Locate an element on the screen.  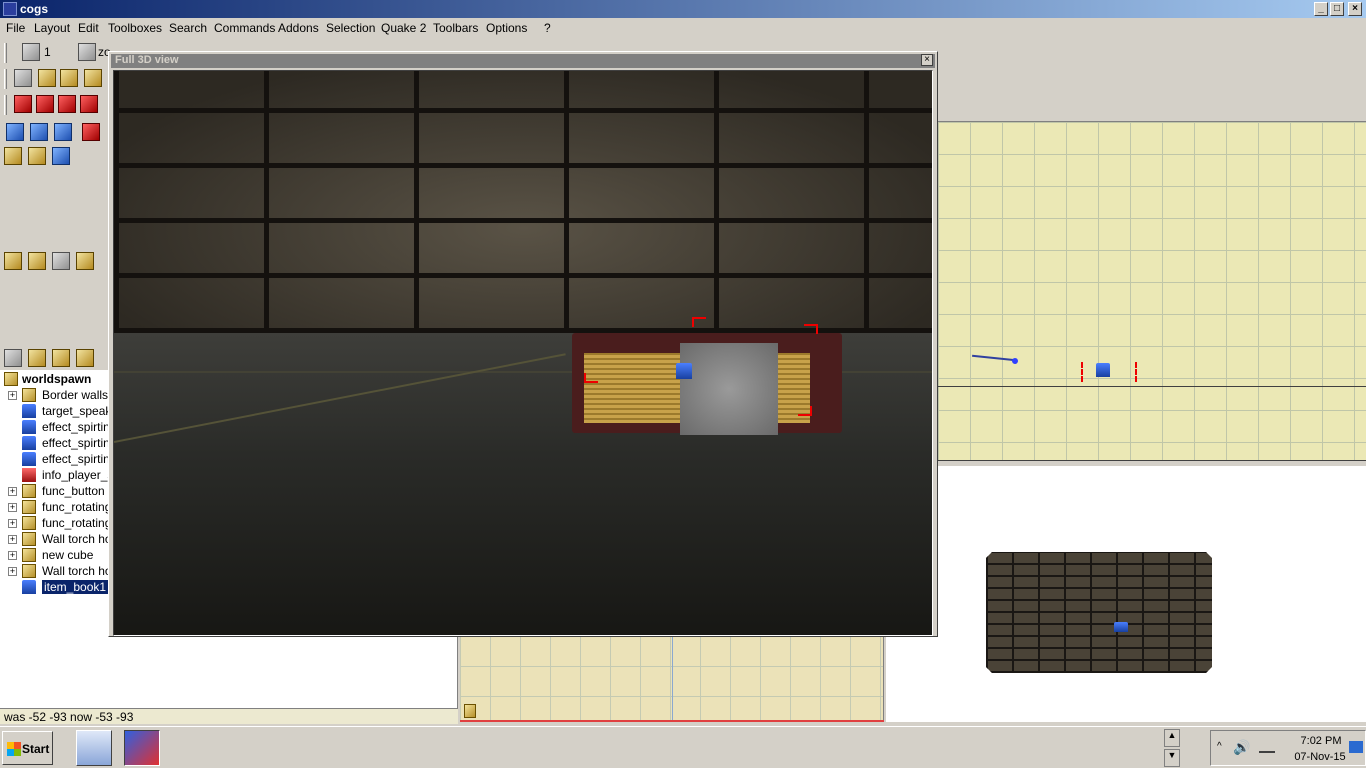
entity-tab-icon is located at coordinates (37, 358).